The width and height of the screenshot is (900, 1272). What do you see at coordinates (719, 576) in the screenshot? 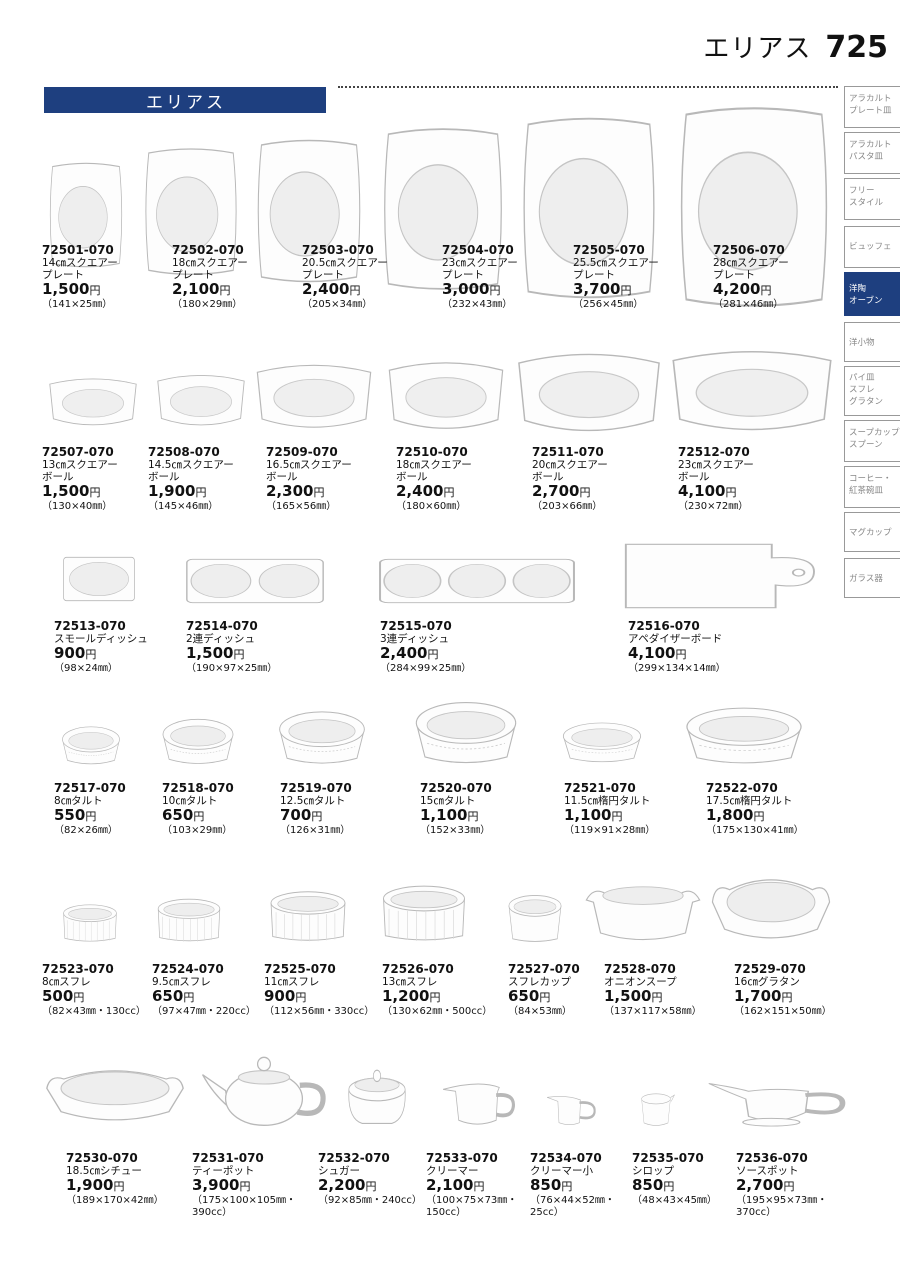
I see `board-drawing` at bounding box center [719, 576].